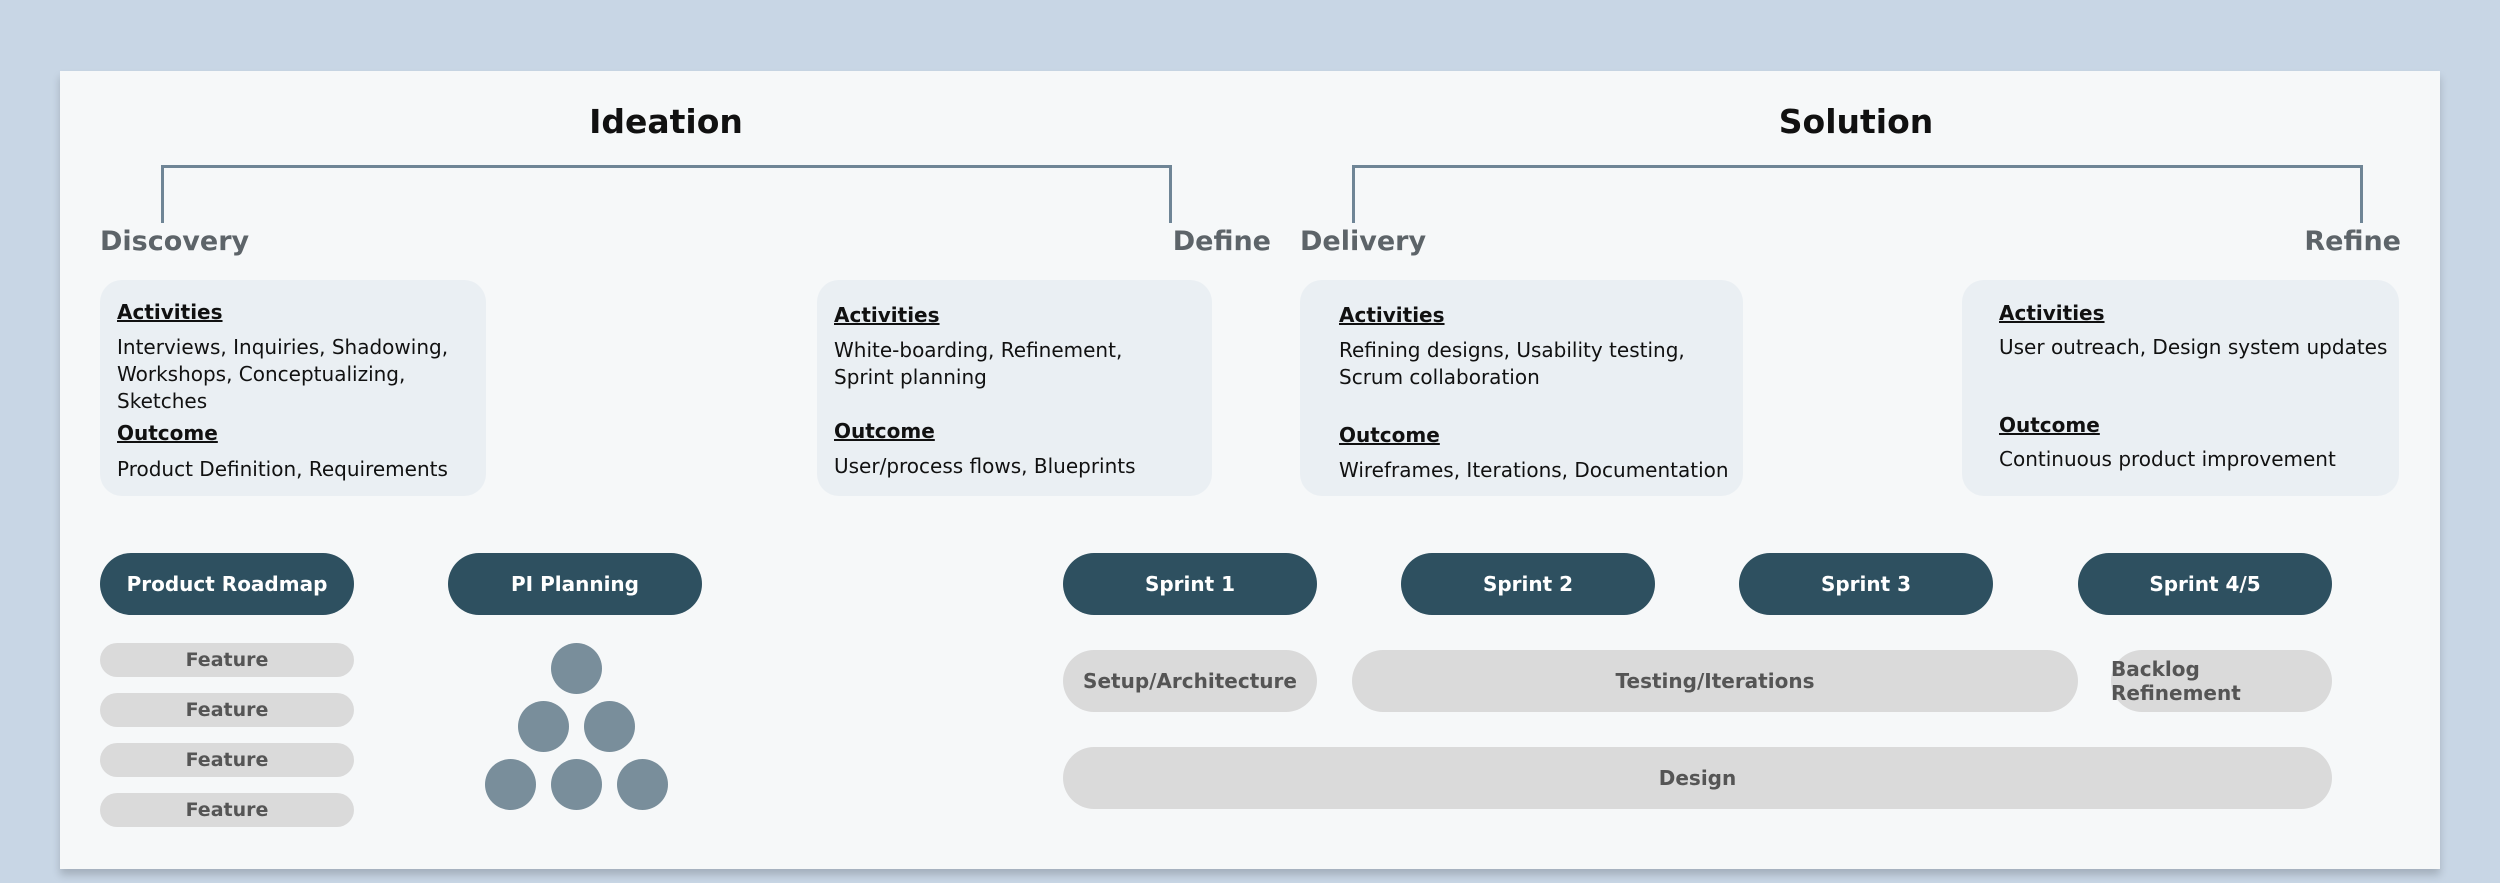 The height and width of the screenshot is (883, 2500). Describe the element at coordinates (2167, 459) in the screenshot. I see `refine-outcome: Continuous product improvement` at that location.